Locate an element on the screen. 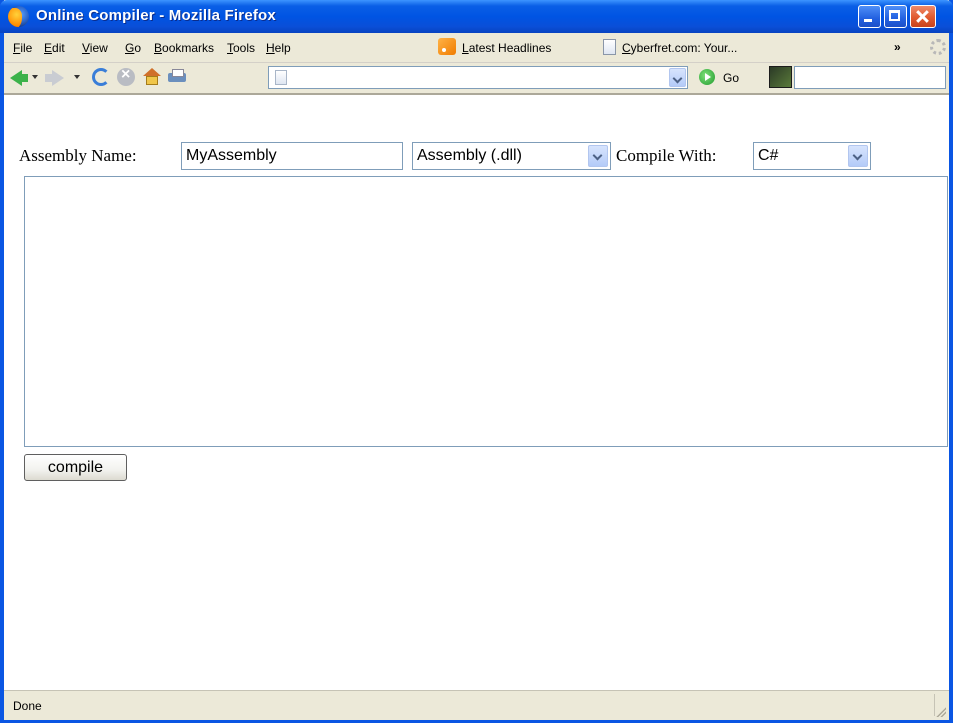  stop-icon is located at coordinates (126, 76).